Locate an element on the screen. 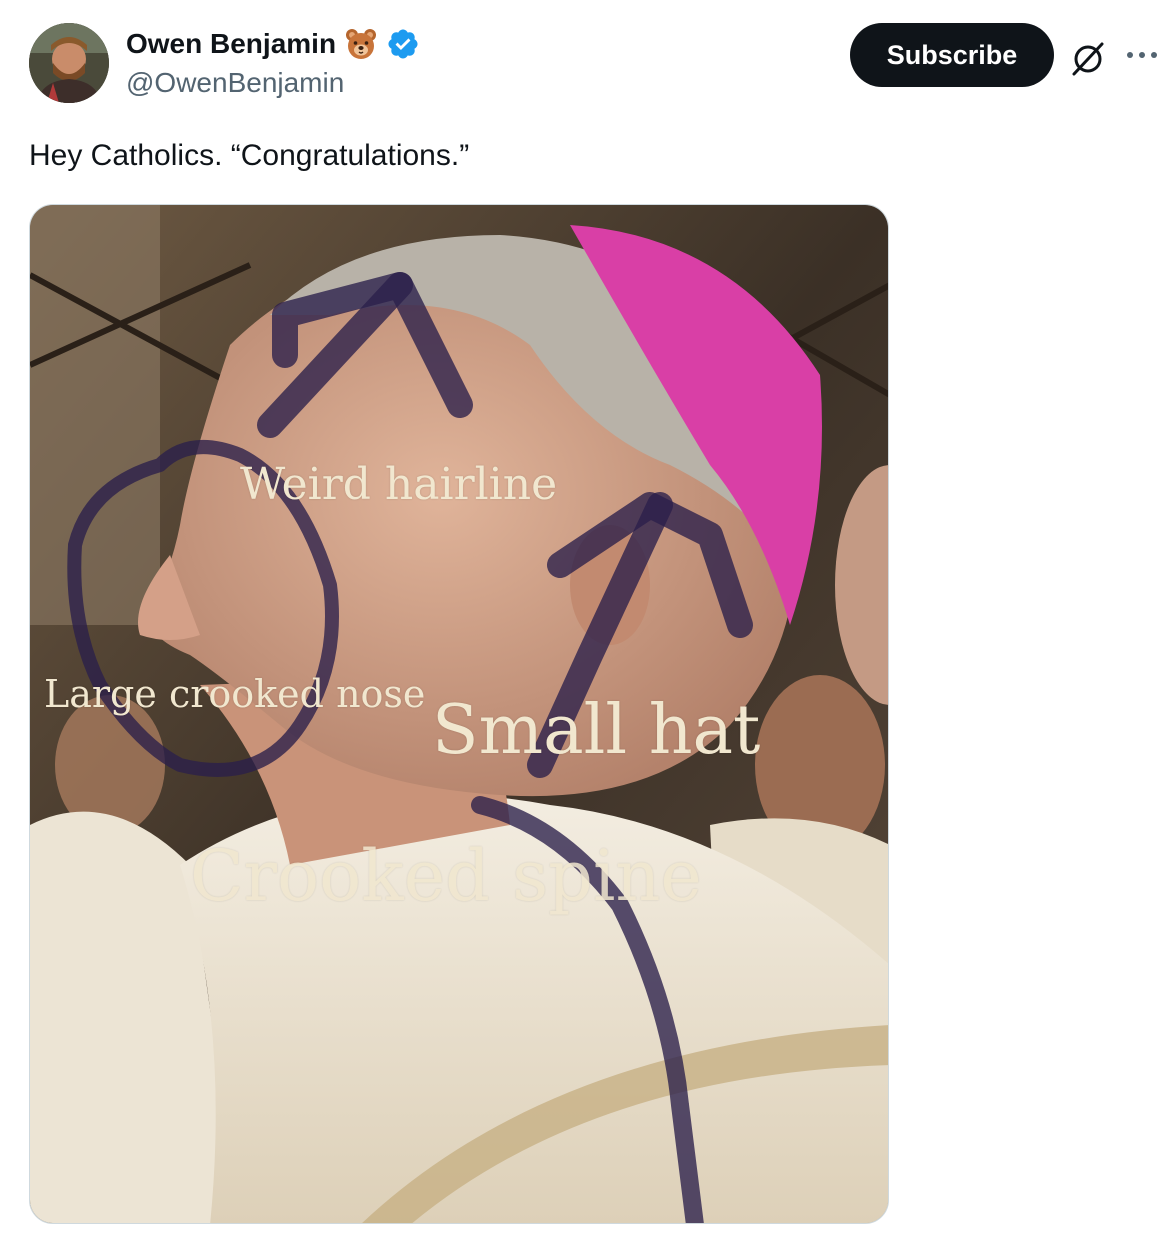 The image size is (1174, 1237). author-handle: @OwenBenjamin is located at coordinates (235, 83).